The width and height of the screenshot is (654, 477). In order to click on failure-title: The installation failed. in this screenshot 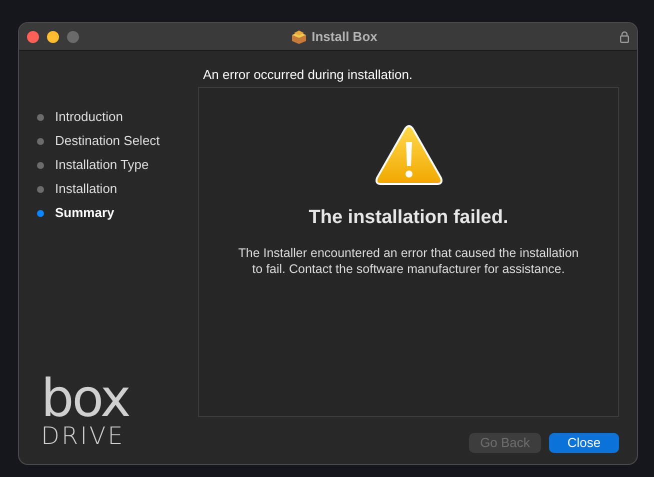, I will do `click(408, 218)`.